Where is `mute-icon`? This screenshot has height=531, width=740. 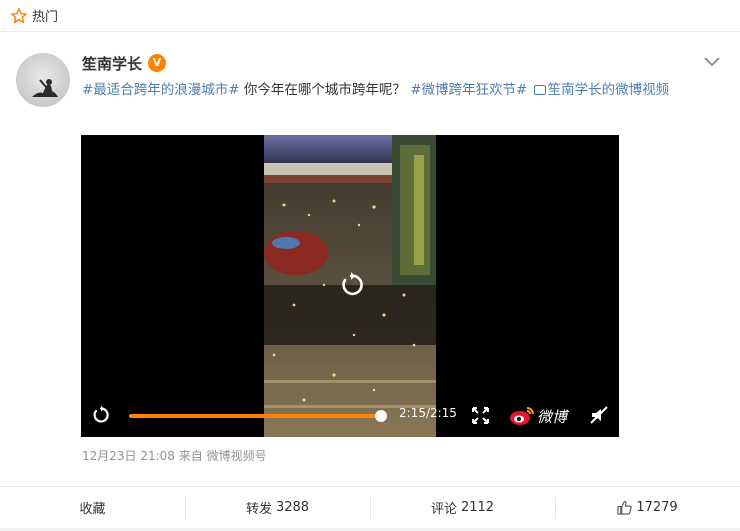 mute-icon is located at coordinates (599, 415).